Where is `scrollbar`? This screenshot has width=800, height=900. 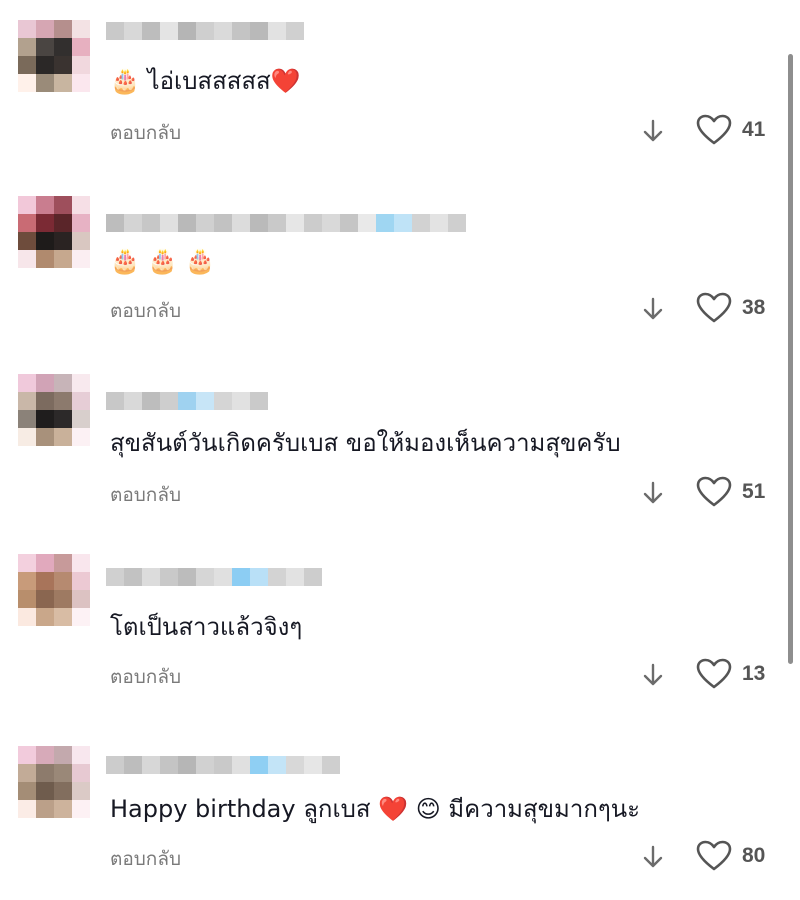 scrollbar is located at coordinates (790, 359).